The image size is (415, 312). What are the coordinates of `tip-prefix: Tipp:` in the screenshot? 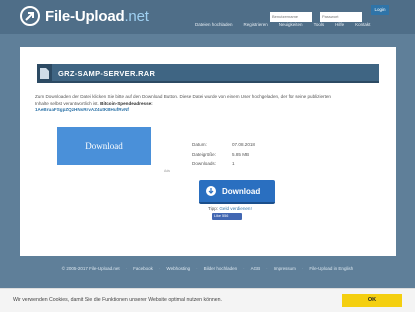 It's located at (213, 208).